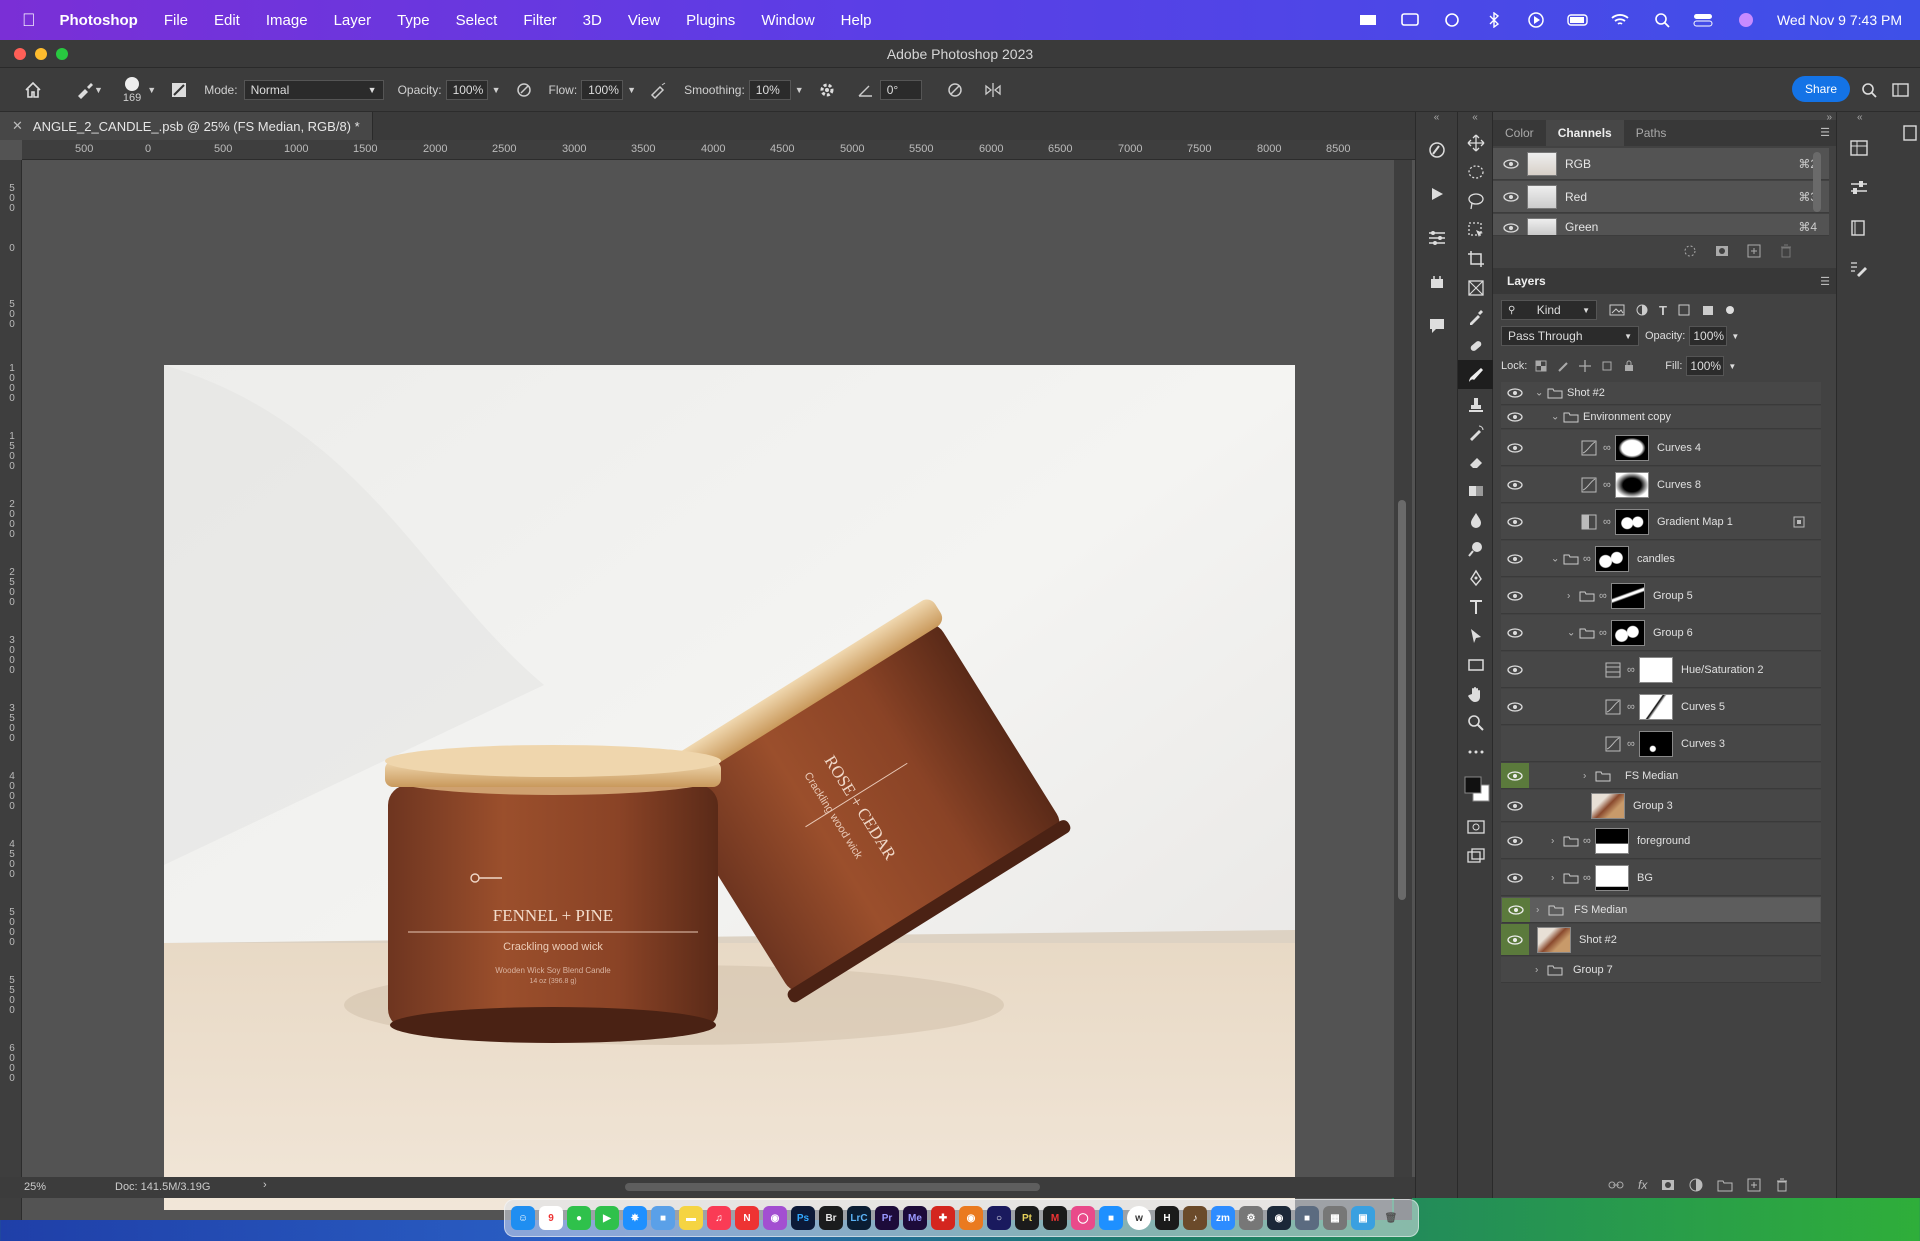 This screenshot has height=1241, width=1920. What do you see at coordinates (1585, 366) in the screenshot?
I see `lock-position-icon` at bounding box center [1585, 366].